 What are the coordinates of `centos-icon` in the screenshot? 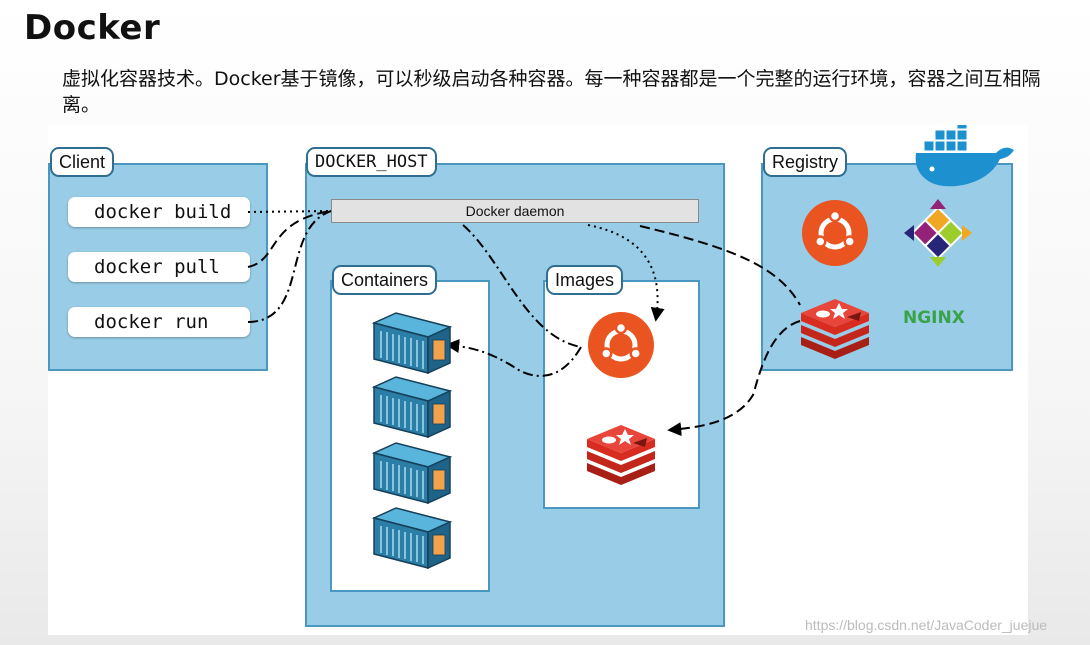 It's located at (938, 233).